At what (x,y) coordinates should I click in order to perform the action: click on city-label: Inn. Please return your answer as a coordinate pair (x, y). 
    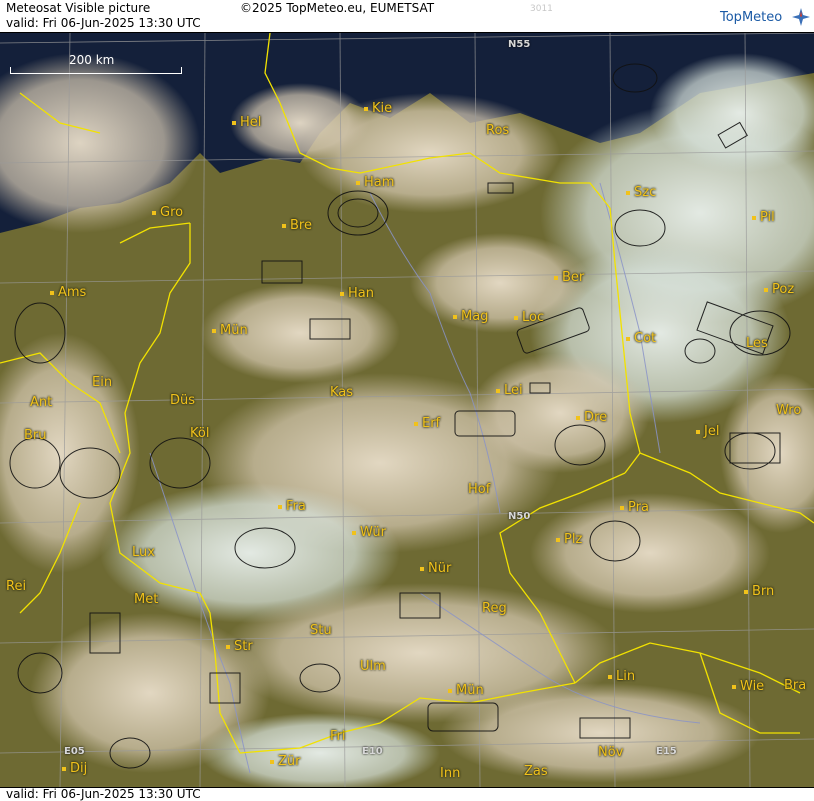
    Looking at the image, I should click on (450, 773).